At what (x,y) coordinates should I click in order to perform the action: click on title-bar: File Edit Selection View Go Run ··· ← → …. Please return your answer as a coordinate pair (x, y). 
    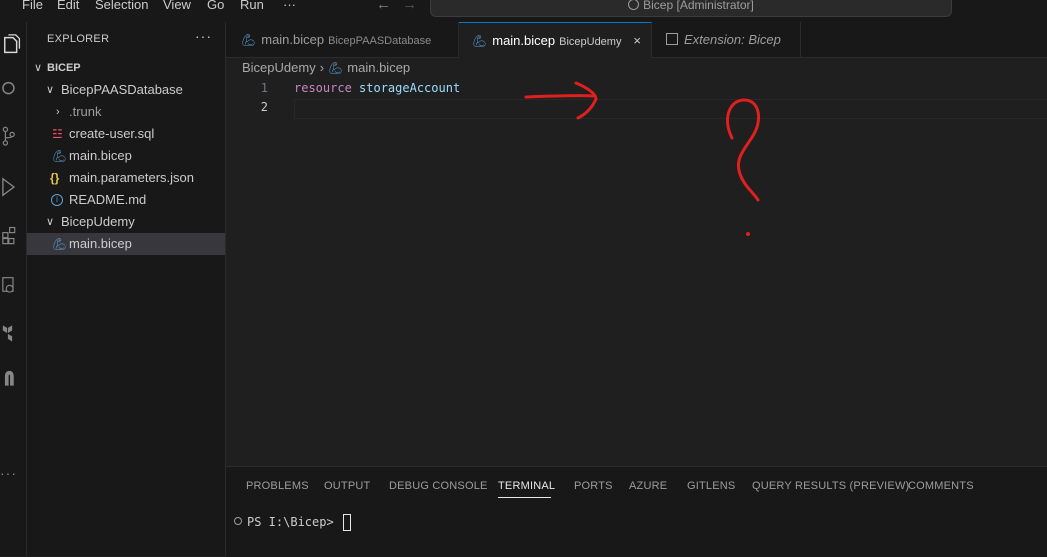
    Looking at the image, I should click on (523, 11).